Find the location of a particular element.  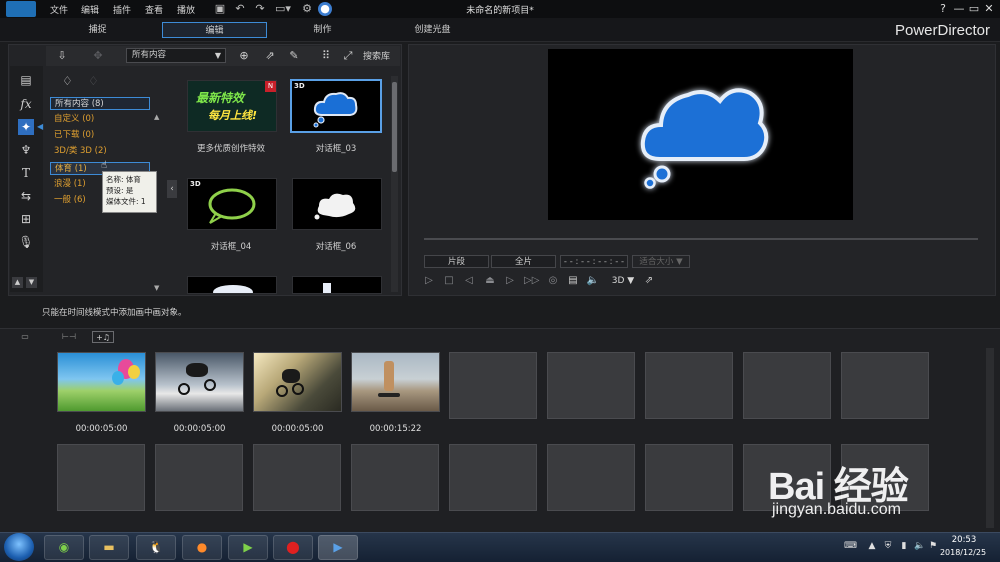

fast-forward-icon: ▷▷ is located at coordinates (531, 281).